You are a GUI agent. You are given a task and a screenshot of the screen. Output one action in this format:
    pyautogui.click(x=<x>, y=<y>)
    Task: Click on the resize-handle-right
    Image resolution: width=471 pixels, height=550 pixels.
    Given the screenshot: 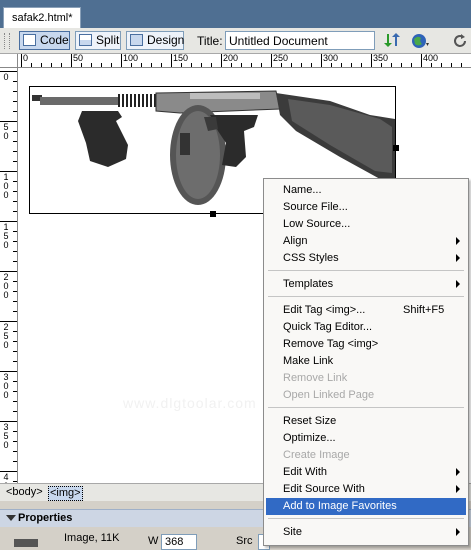 What is the action you would take?
    pyautogui.click(x=396, y=148)
    